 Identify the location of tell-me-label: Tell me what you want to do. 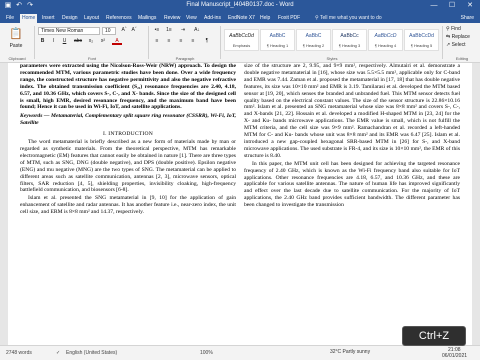
(350, 18).